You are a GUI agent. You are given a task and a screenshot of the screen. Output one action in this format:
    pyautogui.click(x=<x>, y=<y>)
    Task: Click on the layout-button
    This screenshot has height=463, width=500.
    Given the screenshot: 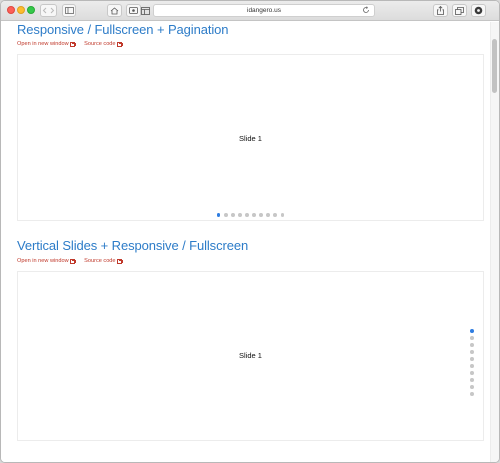 What is the action you would take?
    pyautogui.click(x=145, y=10)
    